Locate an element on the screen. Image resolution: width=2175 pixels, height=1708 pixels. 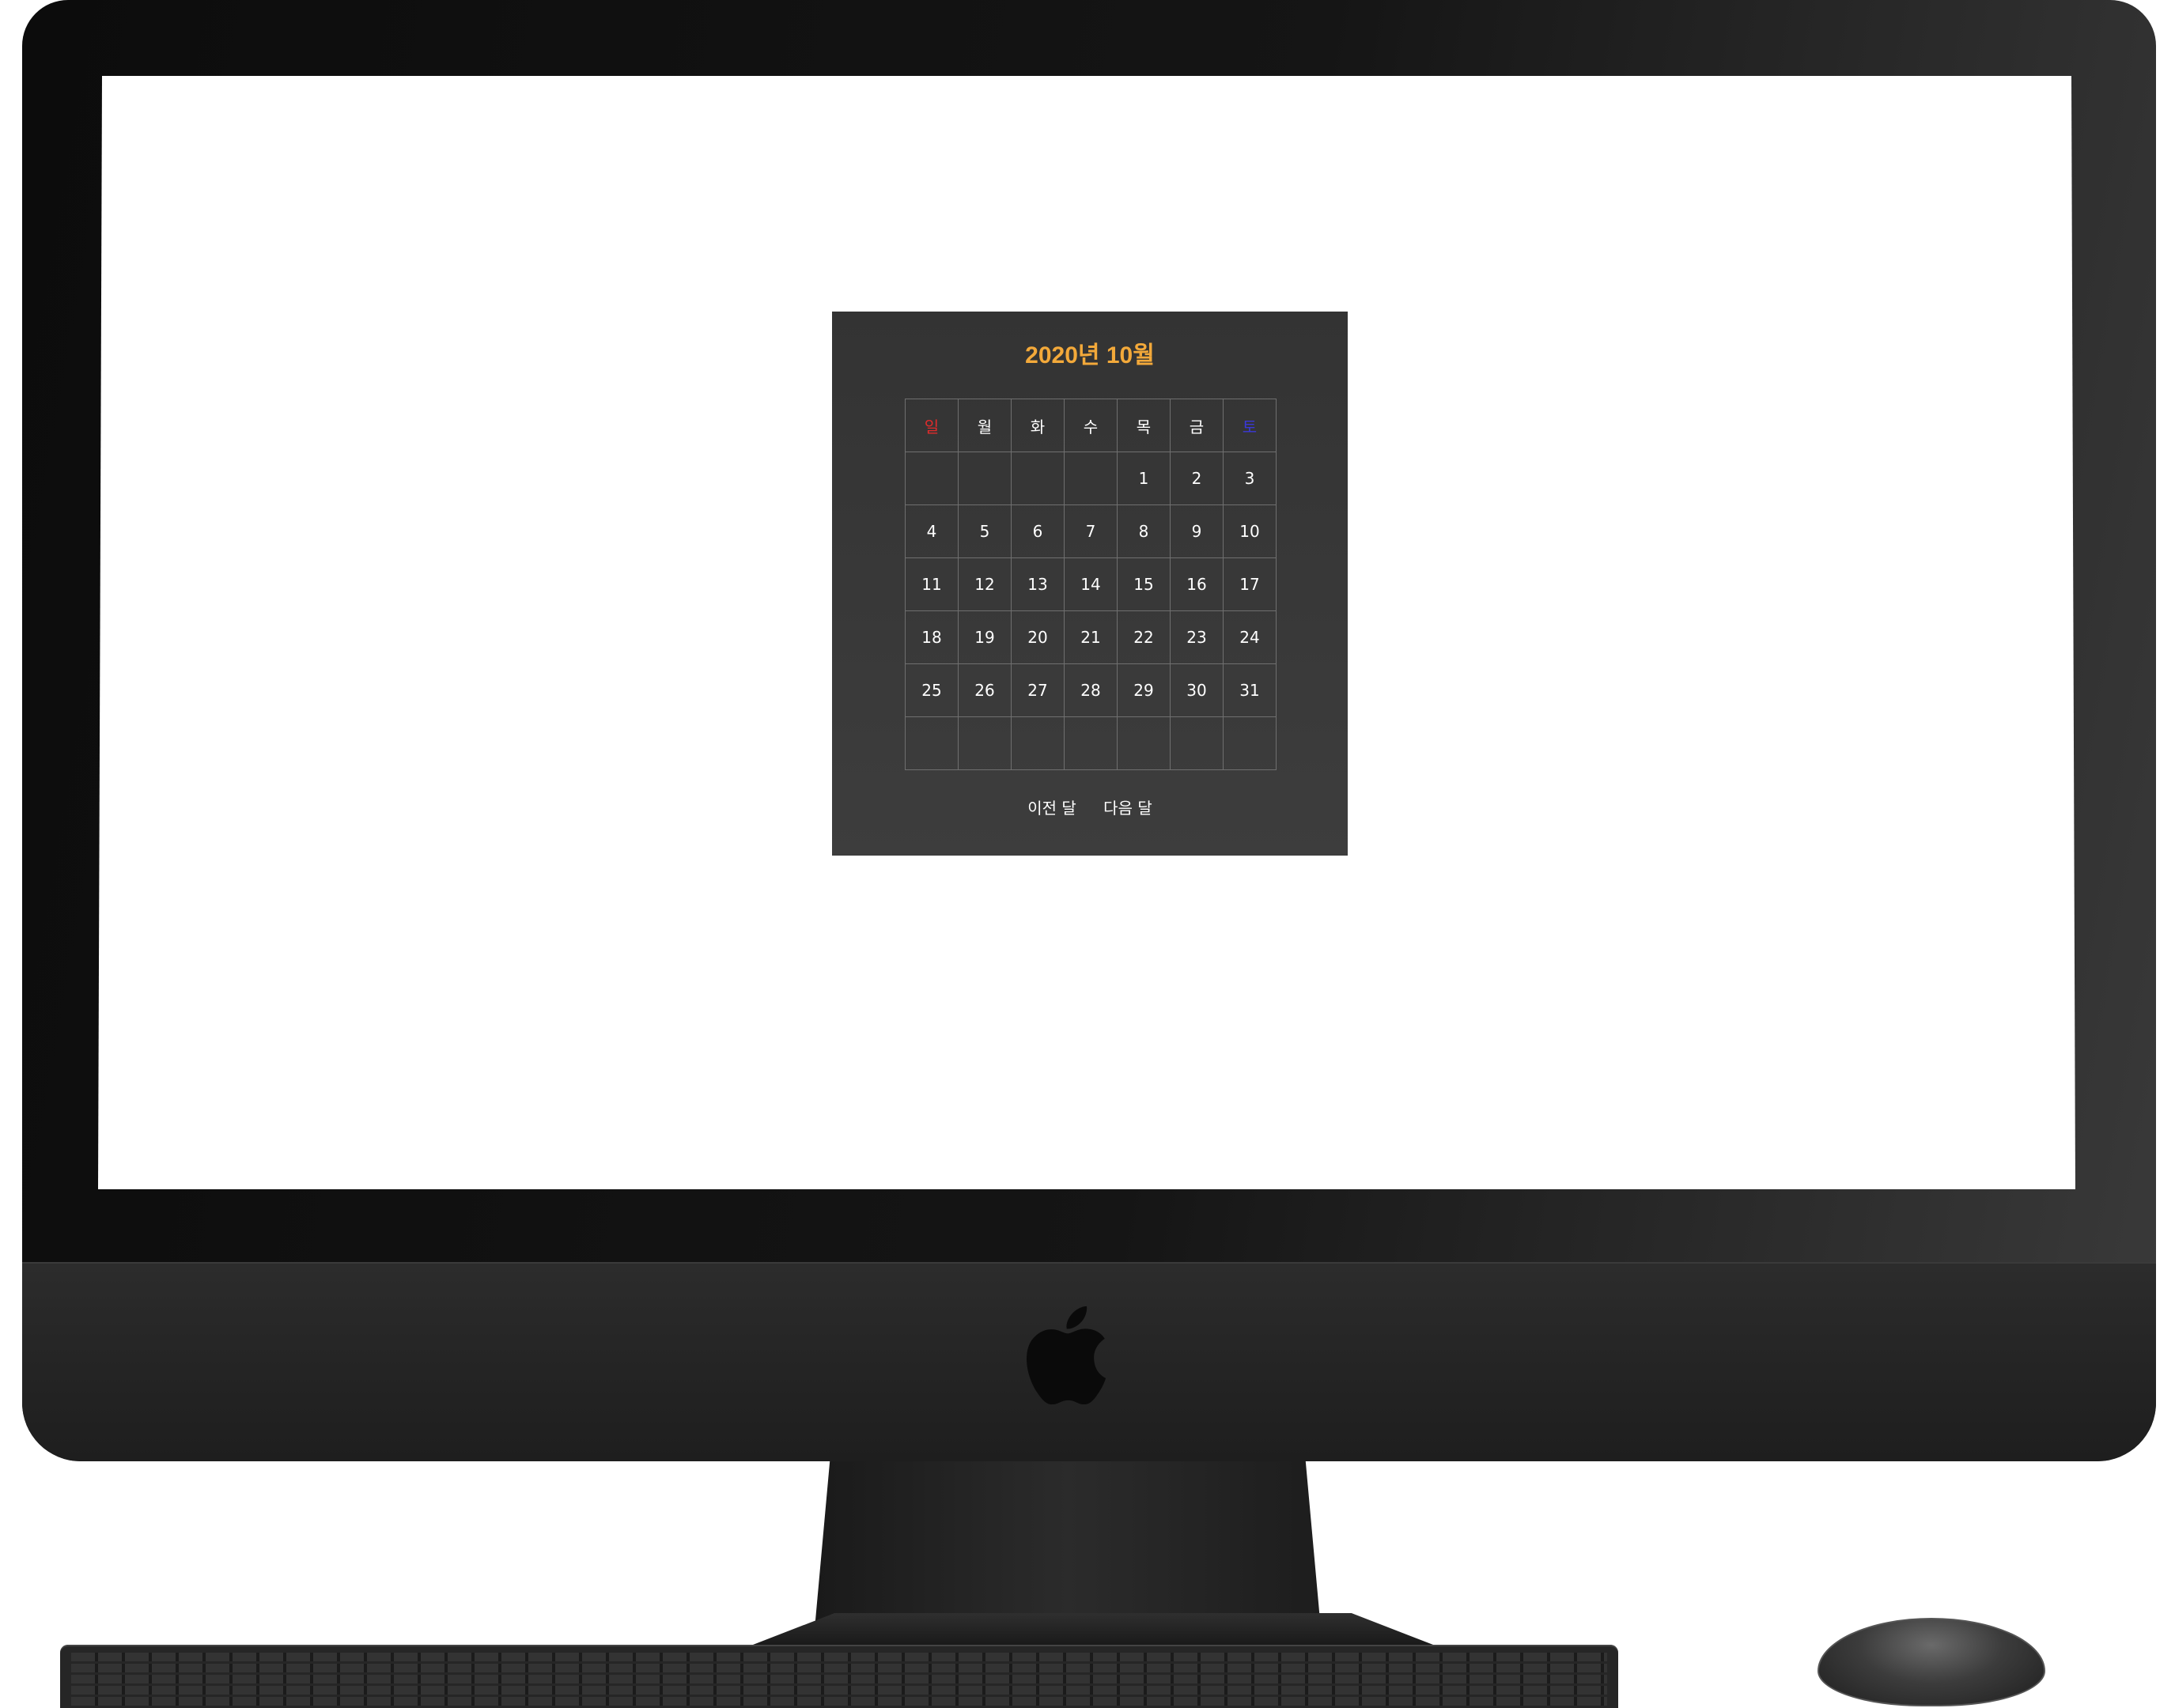
calendar-day-cell: 11 is located at coordinates (932, 584).